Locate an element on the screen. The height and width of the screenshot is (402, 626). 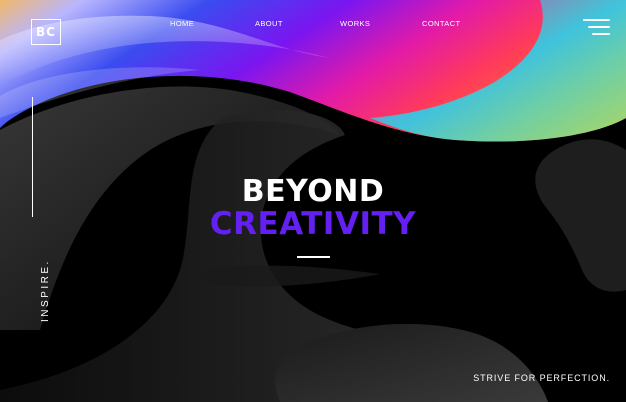
hero-divider is located at coordinates (313, 257).